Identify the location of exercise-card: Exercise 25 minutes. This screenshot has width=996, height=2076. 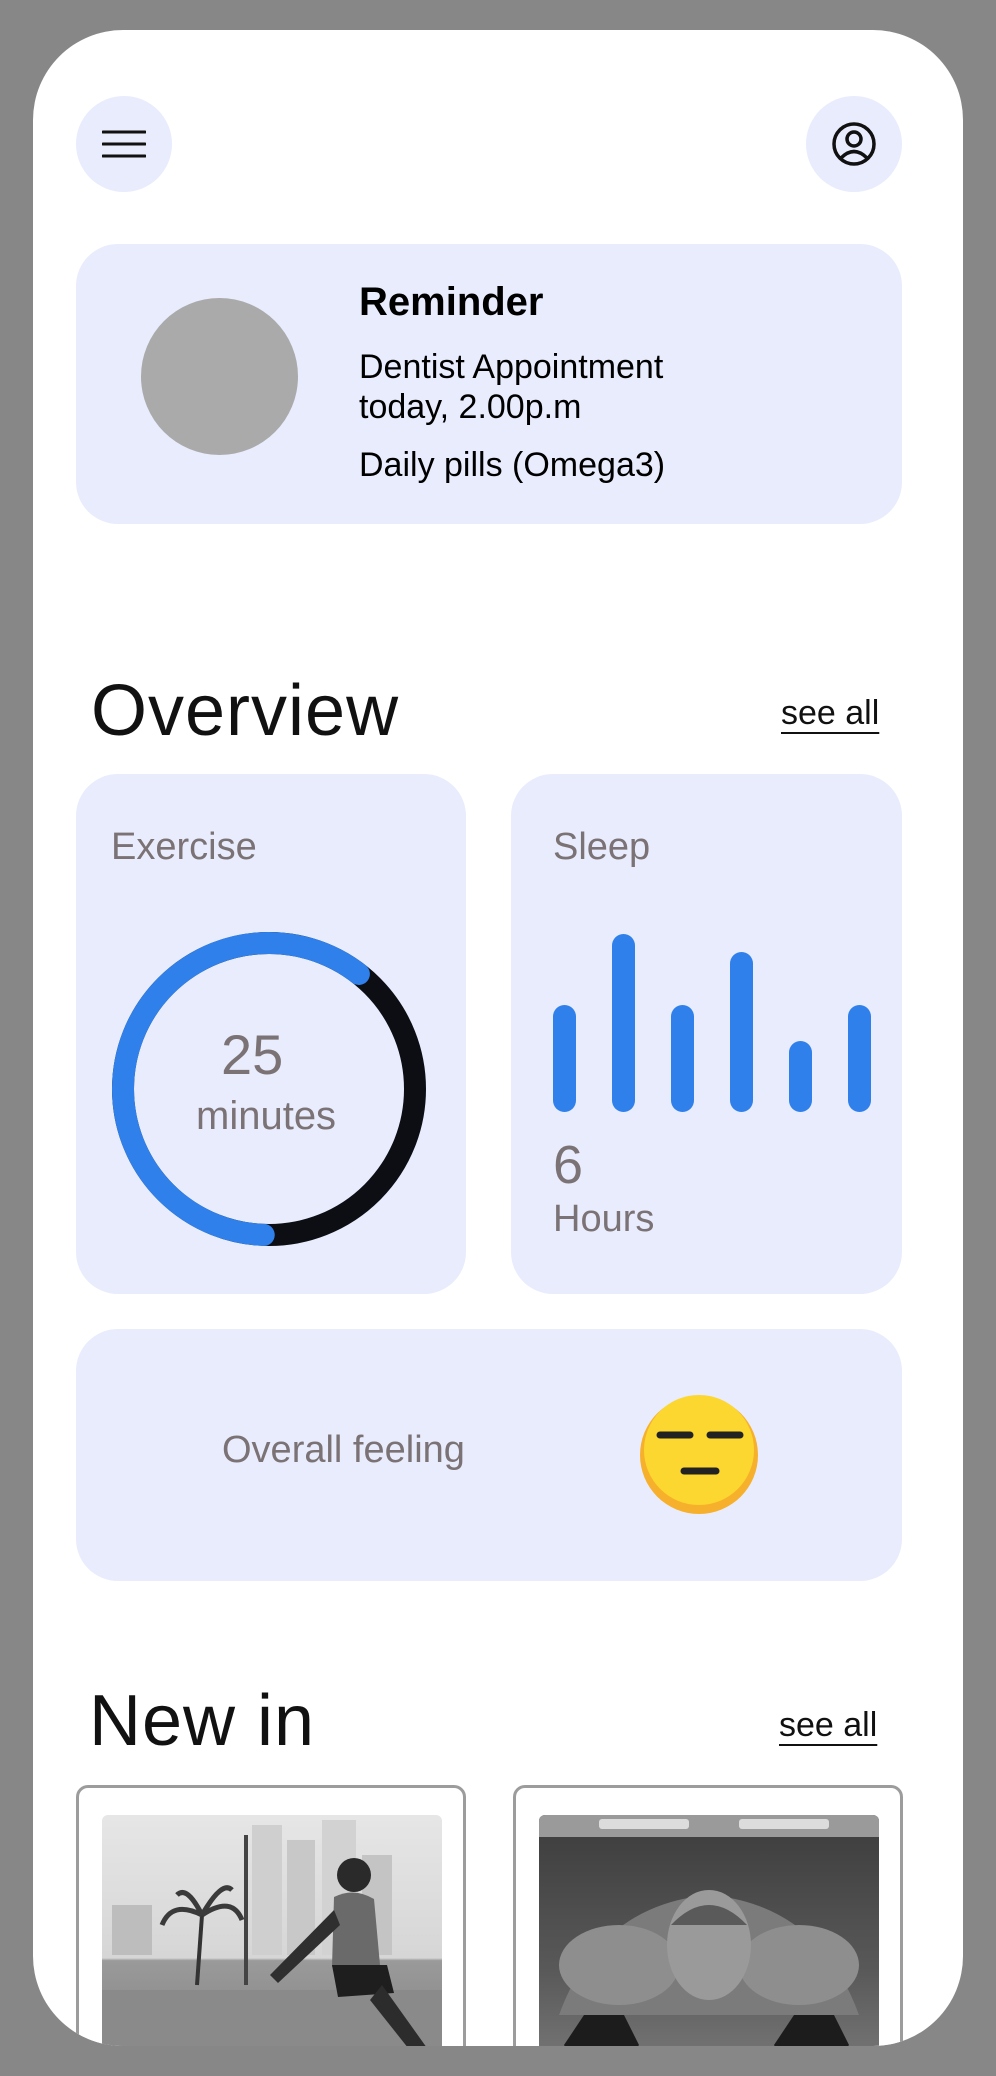
(271, 1034).